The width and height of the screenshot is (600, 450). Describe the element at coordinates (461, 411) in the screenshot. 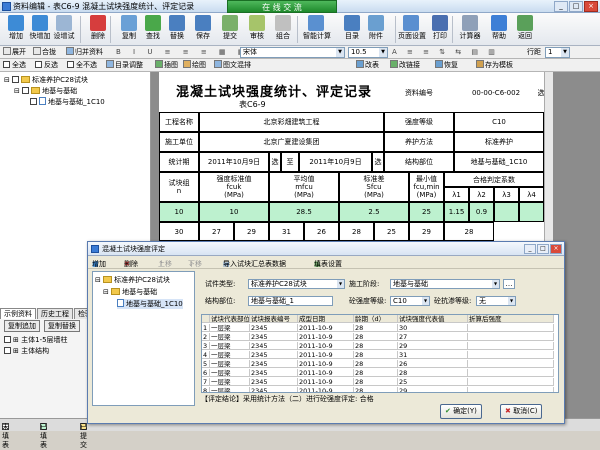

I see `ok-button: ✔ 确定(Y)` at that location.